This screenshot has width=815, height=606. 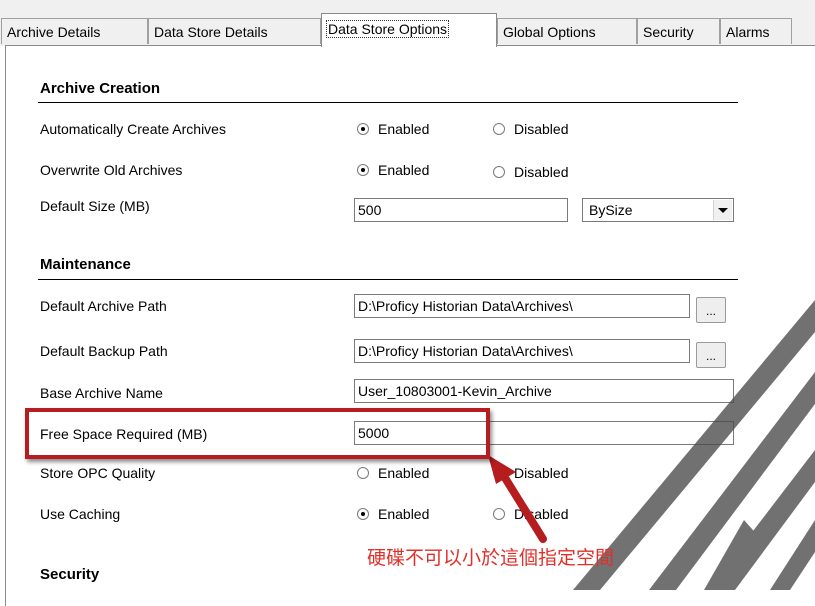 What do you see at coordinates (80, 514) in the screenshot?
I see `label-use-caching: Use Caching` at bounding box center [80, 514].